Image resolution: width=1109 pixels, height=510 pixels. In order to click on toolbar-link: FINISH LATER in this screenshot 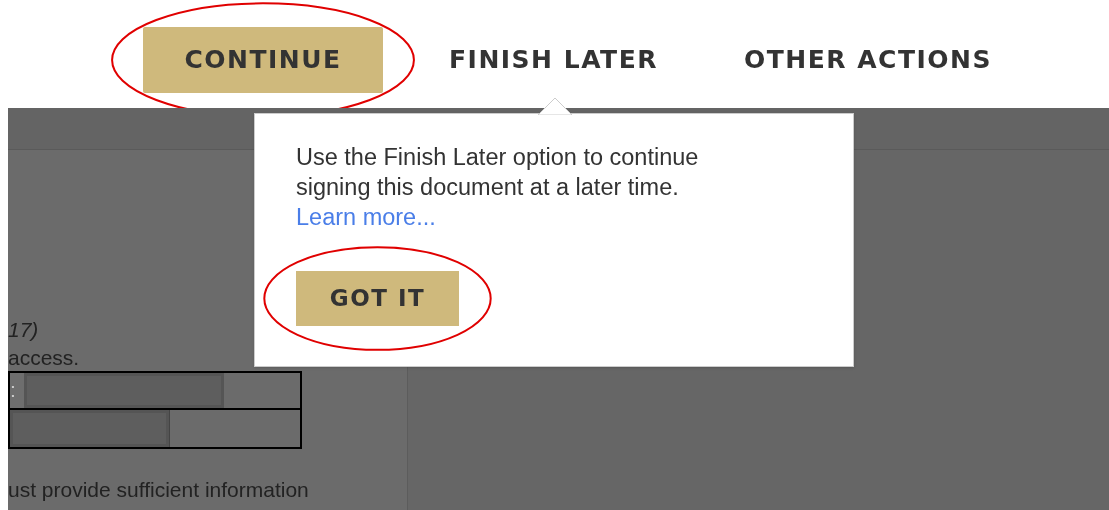, I will do `click(553, 60)`.